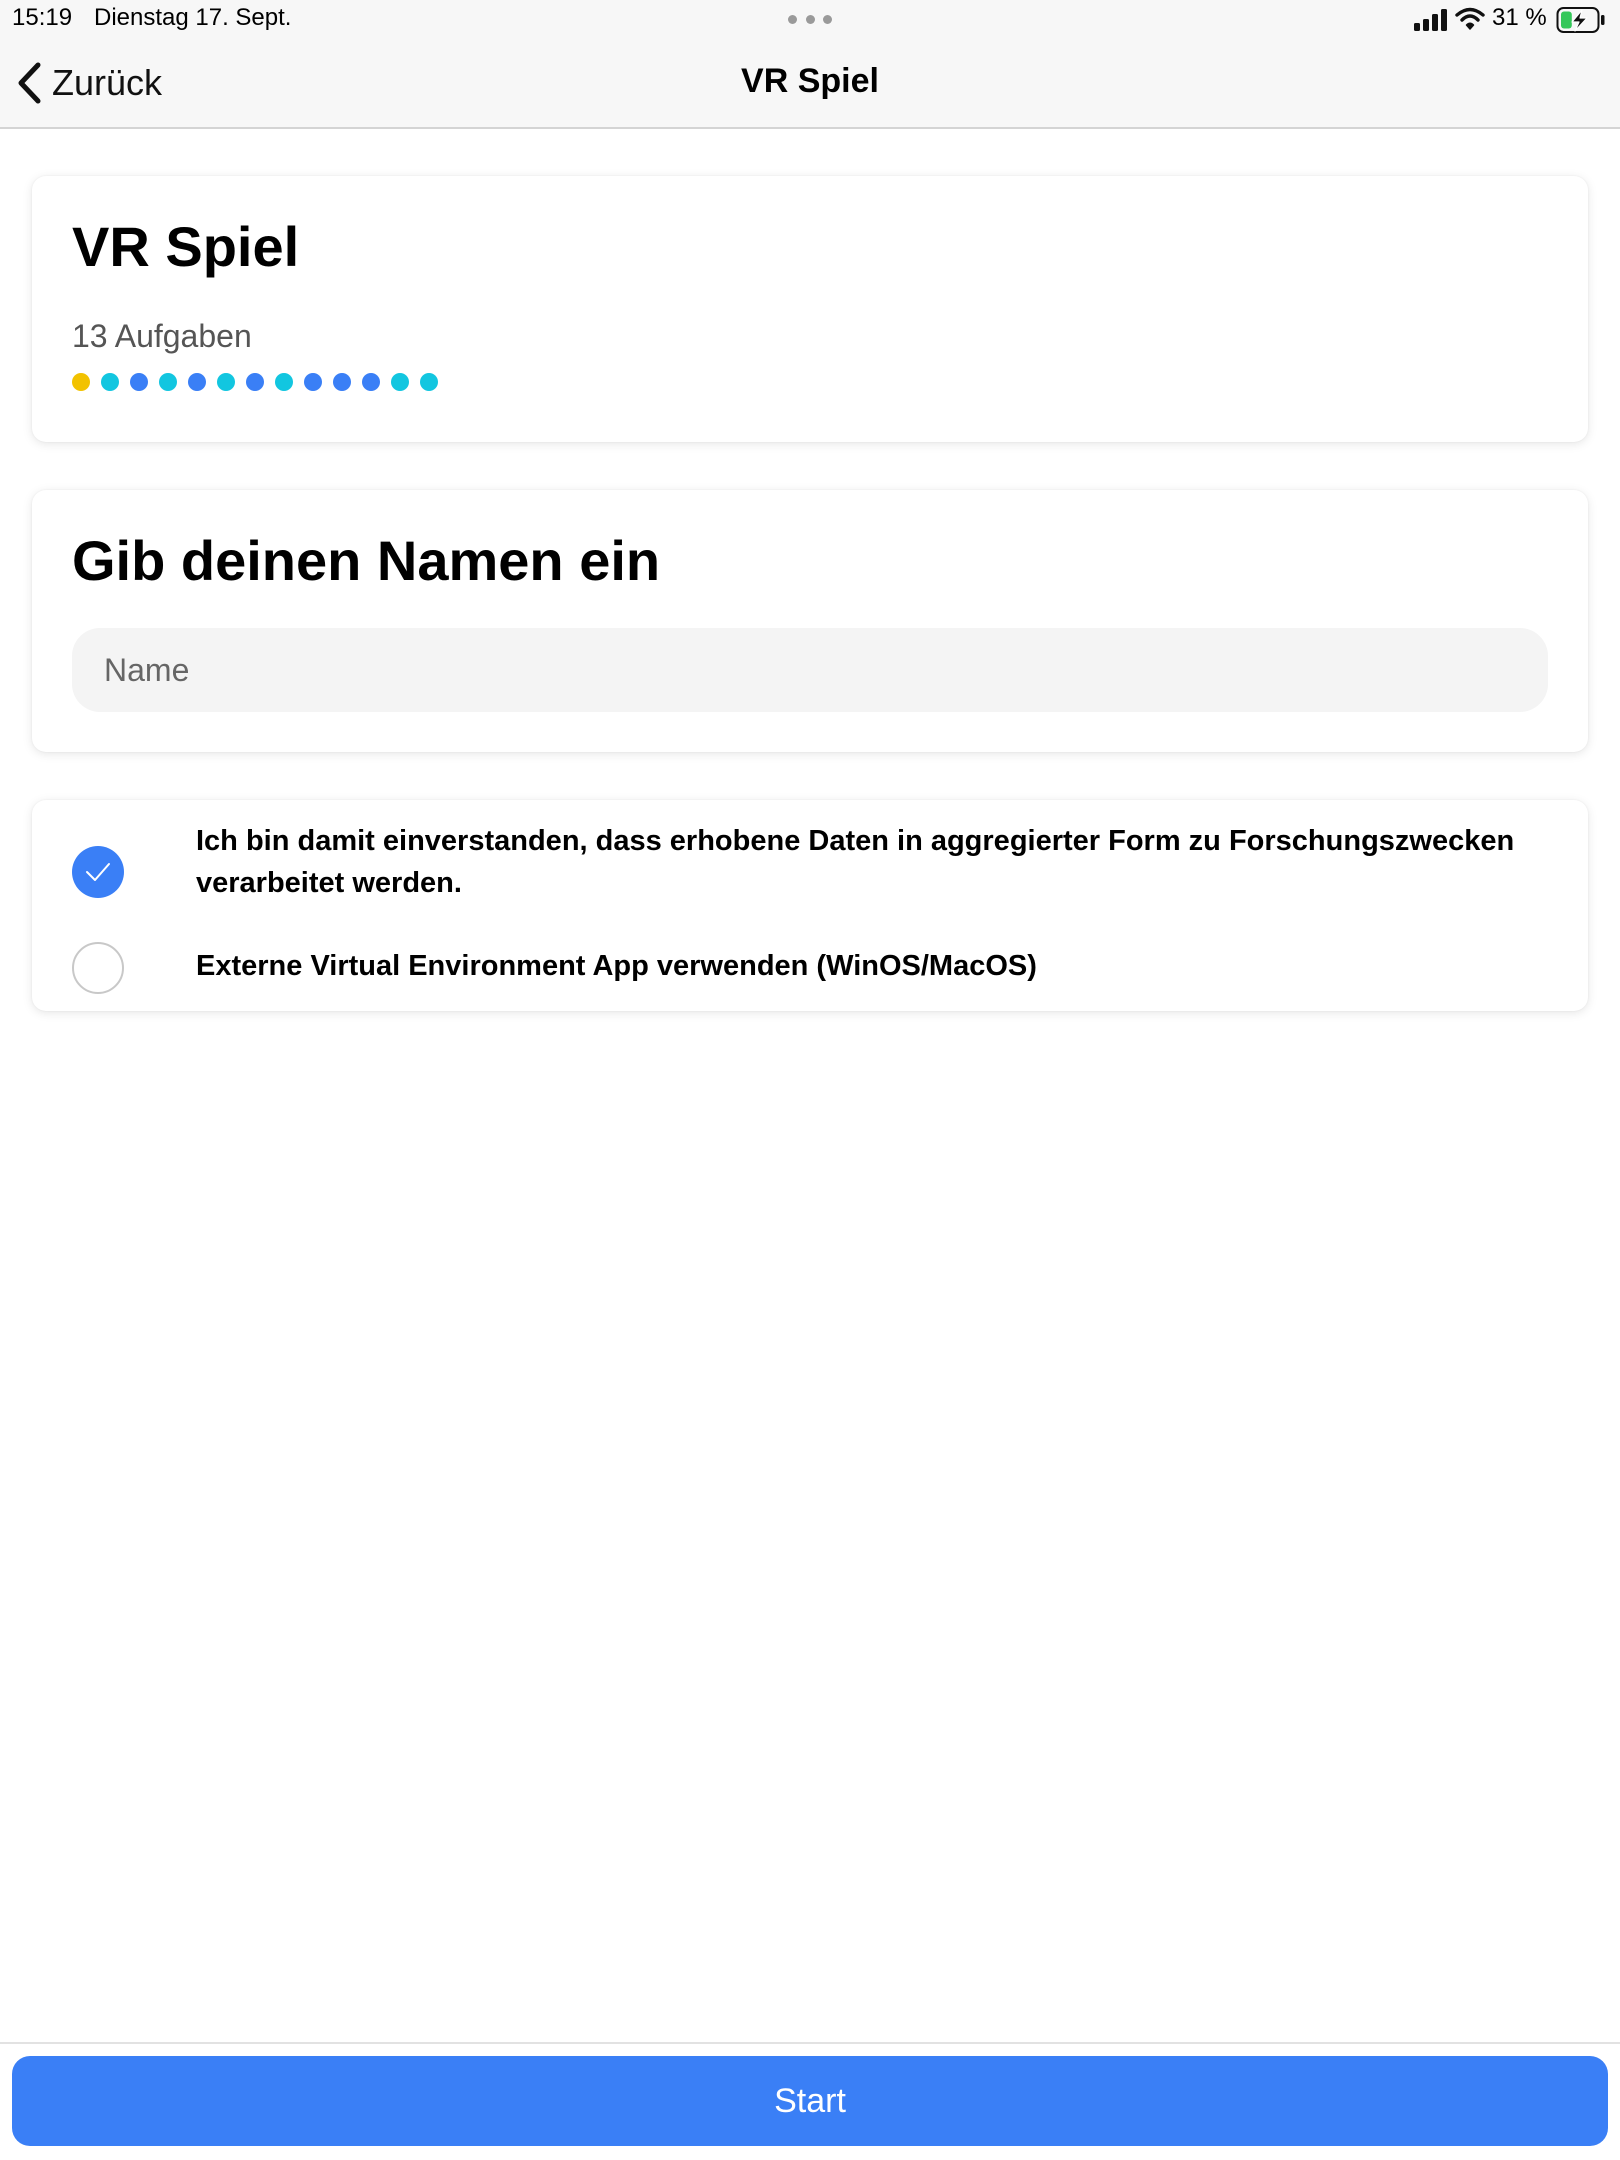  What do you see at coordinates (42, 17) in the screenshot?
I see `status-time: 15:19` at bounding box center [42, 17].